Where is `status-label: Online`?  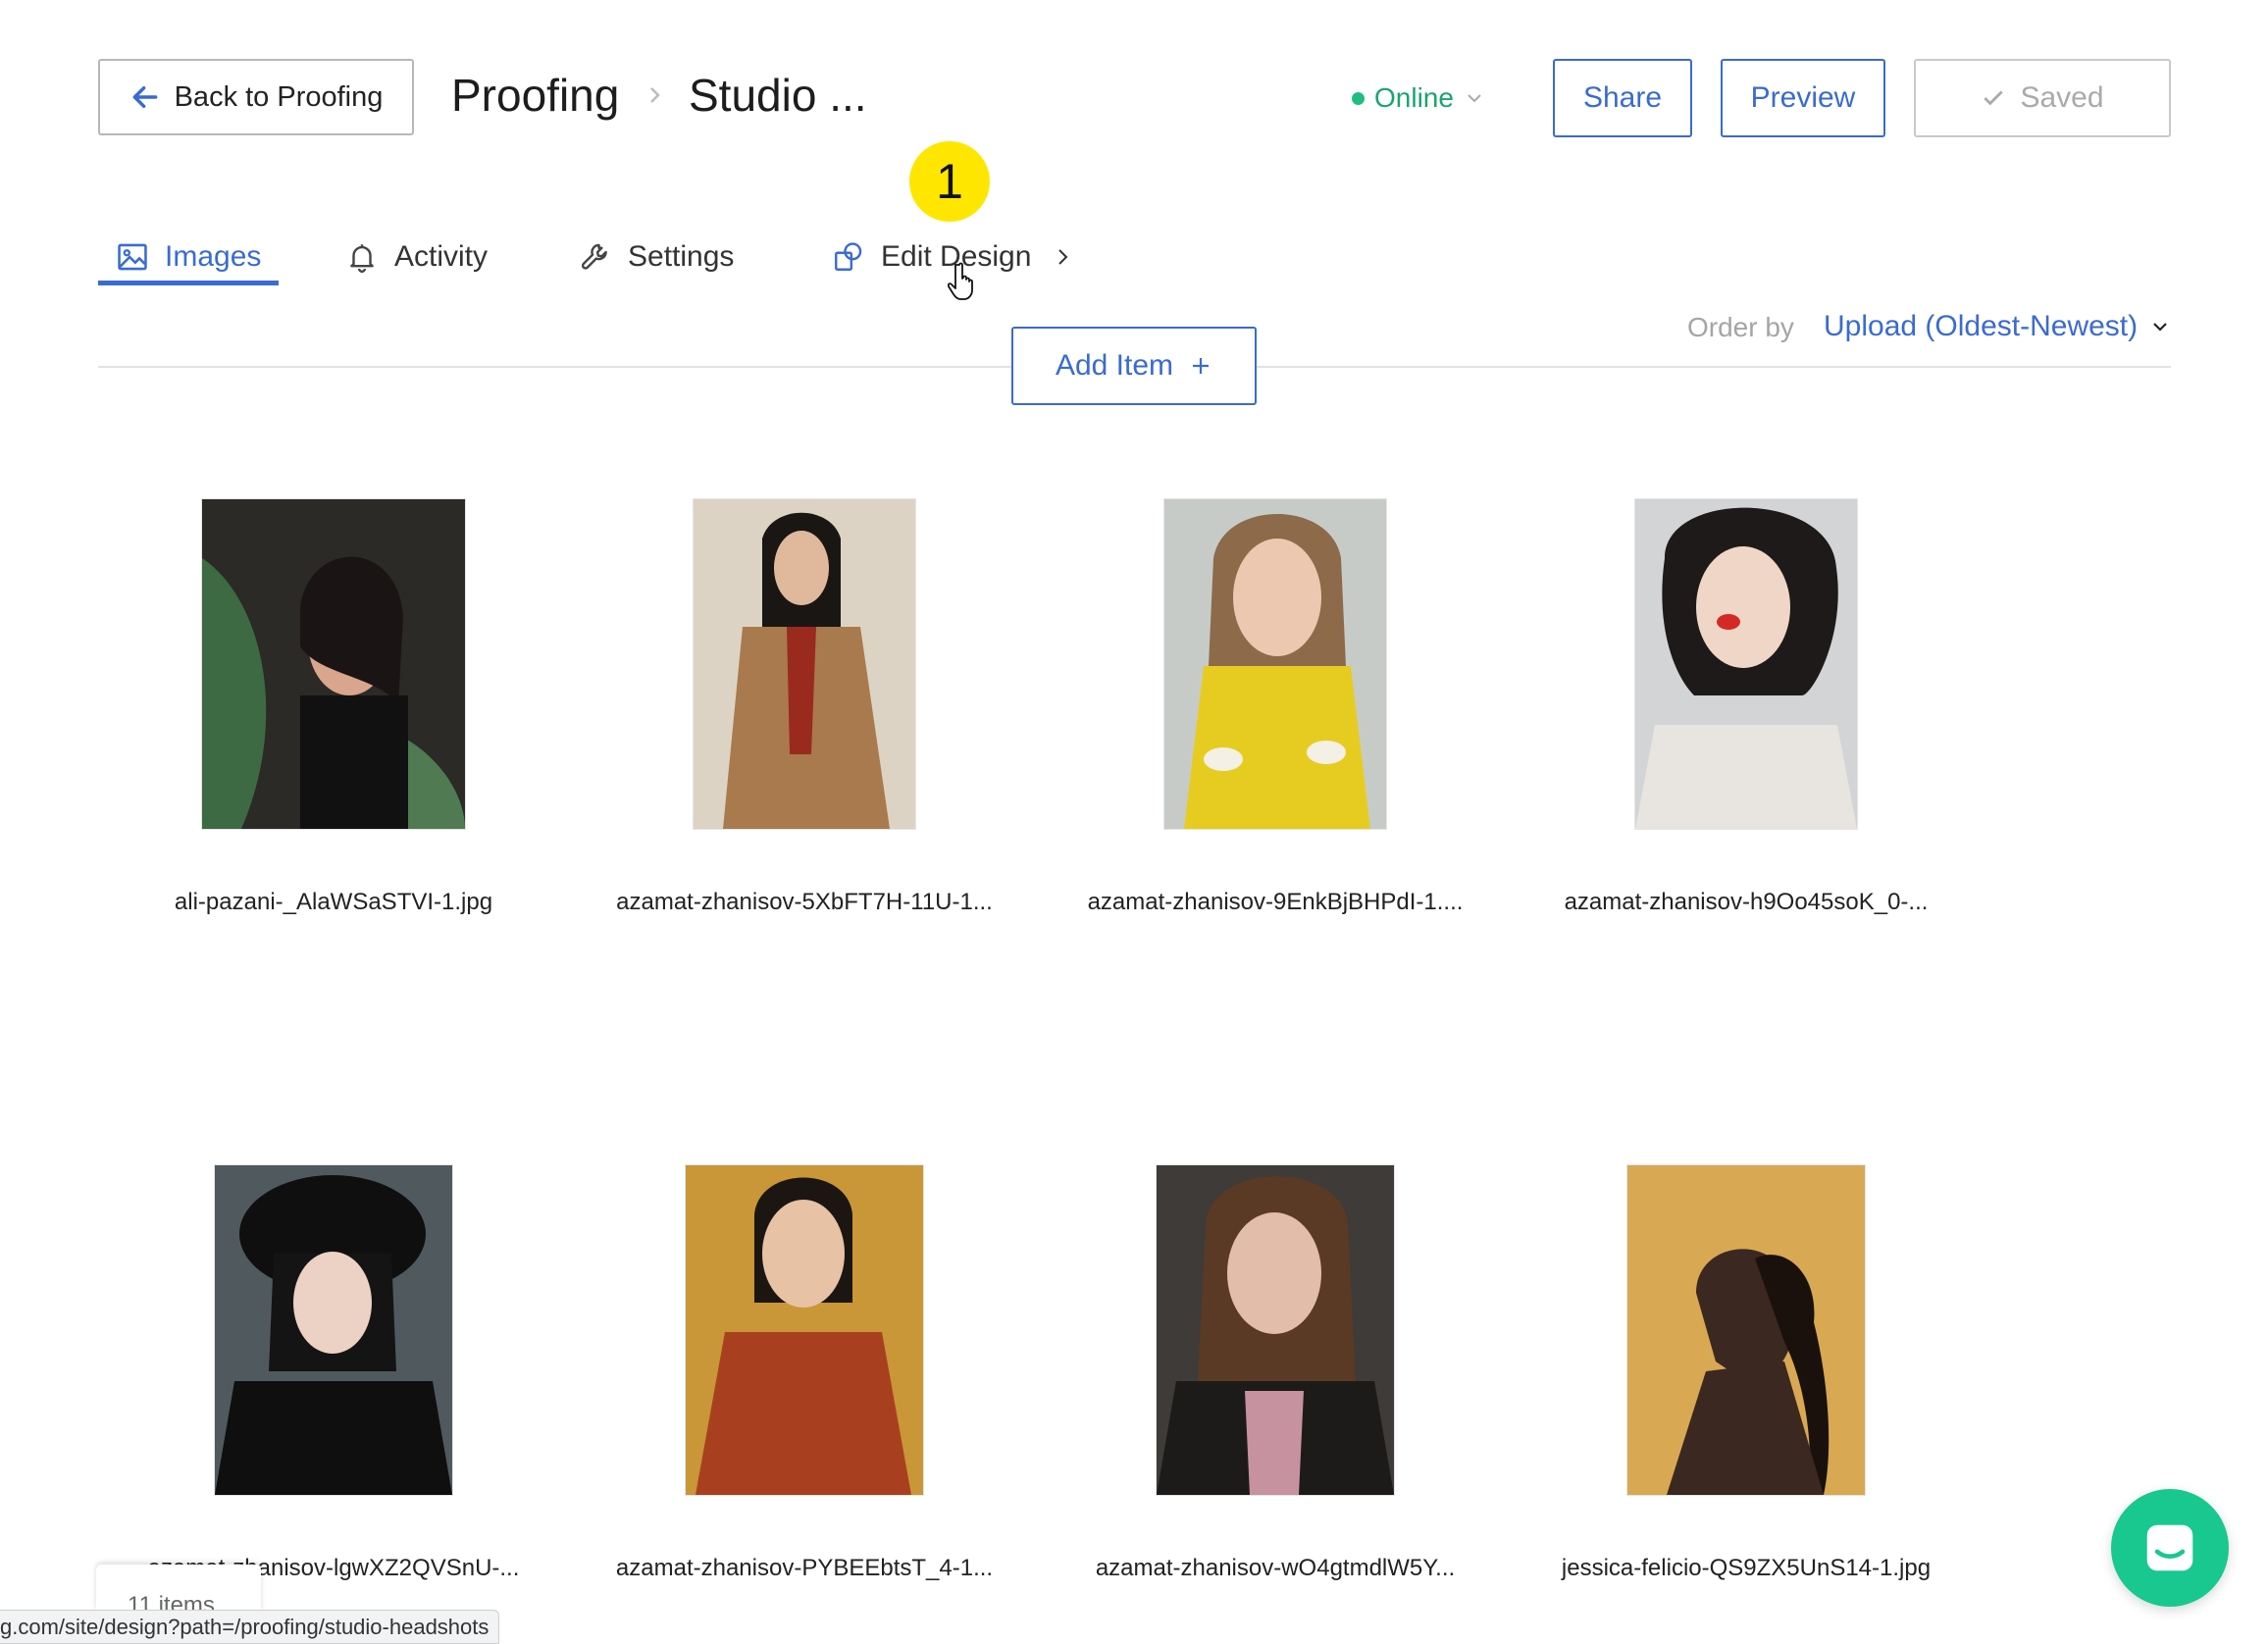
status-label: Online is located at coordinates (1414, 97).